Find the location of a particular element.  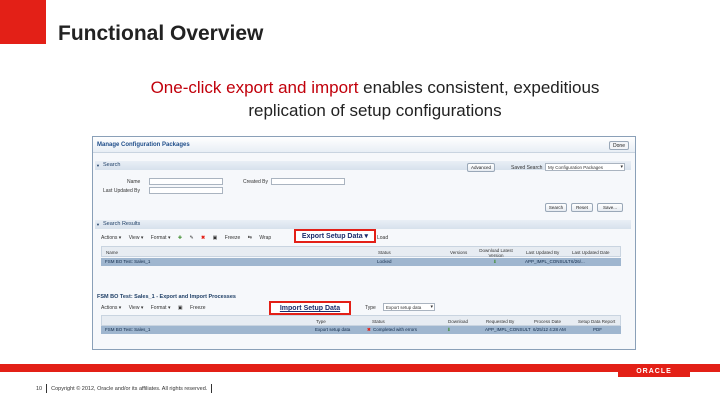

col-requested-by: Requested By is located at coordinates (500, 321).